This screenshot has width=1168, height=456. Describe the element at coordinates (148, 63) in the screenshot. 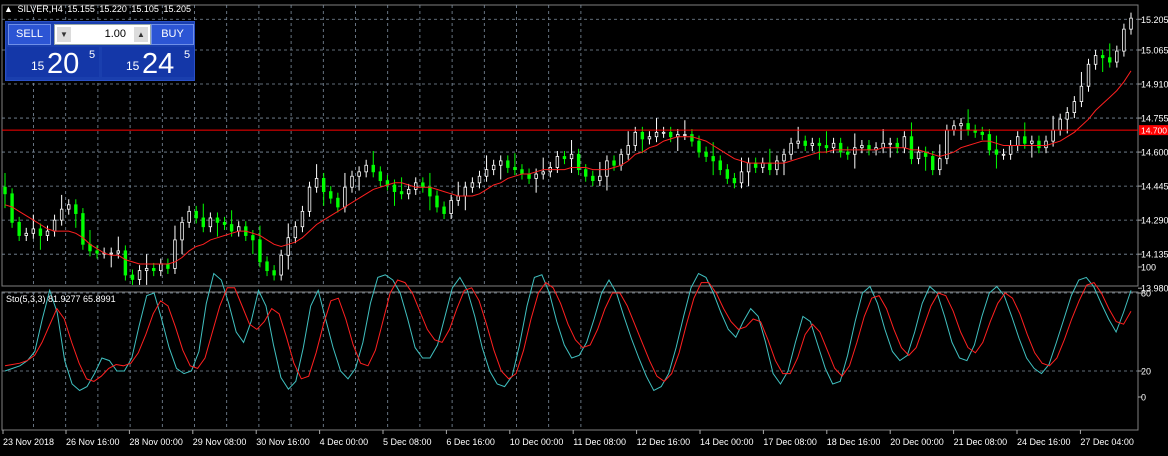

I see `buy-price: 15 24 5` at that location.